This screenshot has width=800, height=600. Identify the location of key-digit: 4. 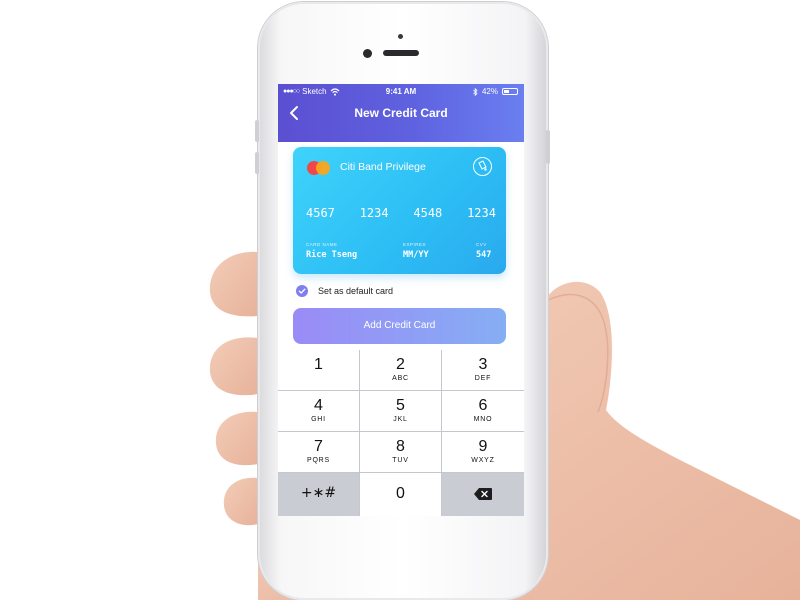
(318, 405).